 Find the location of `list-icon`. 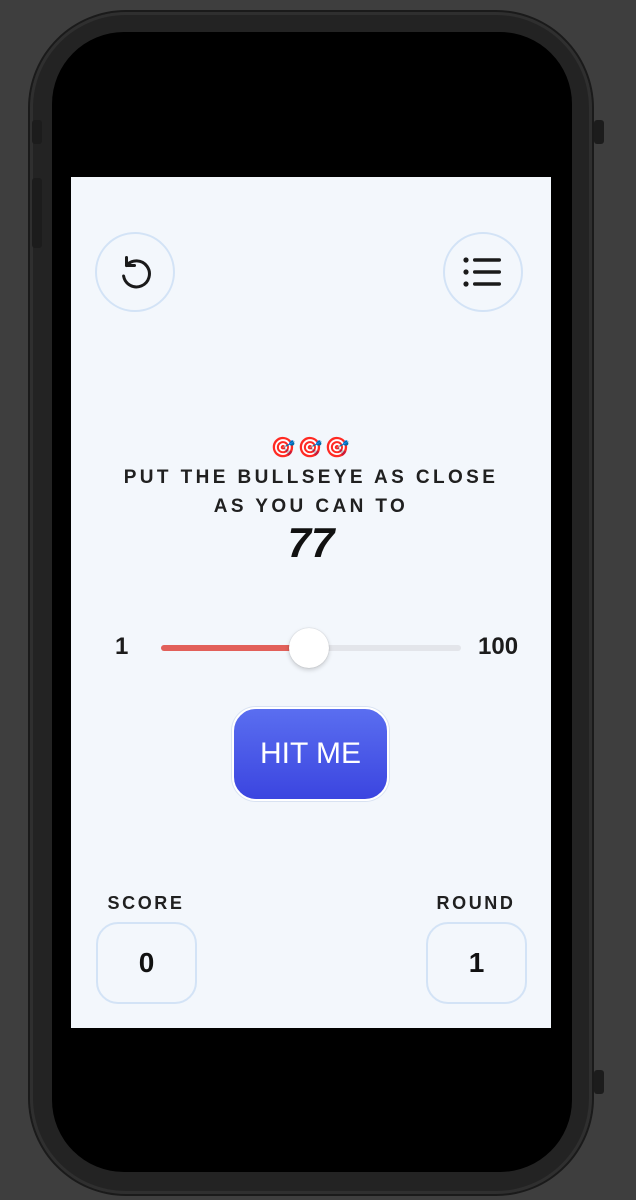

list-icon is located at coordinates (483, 272).